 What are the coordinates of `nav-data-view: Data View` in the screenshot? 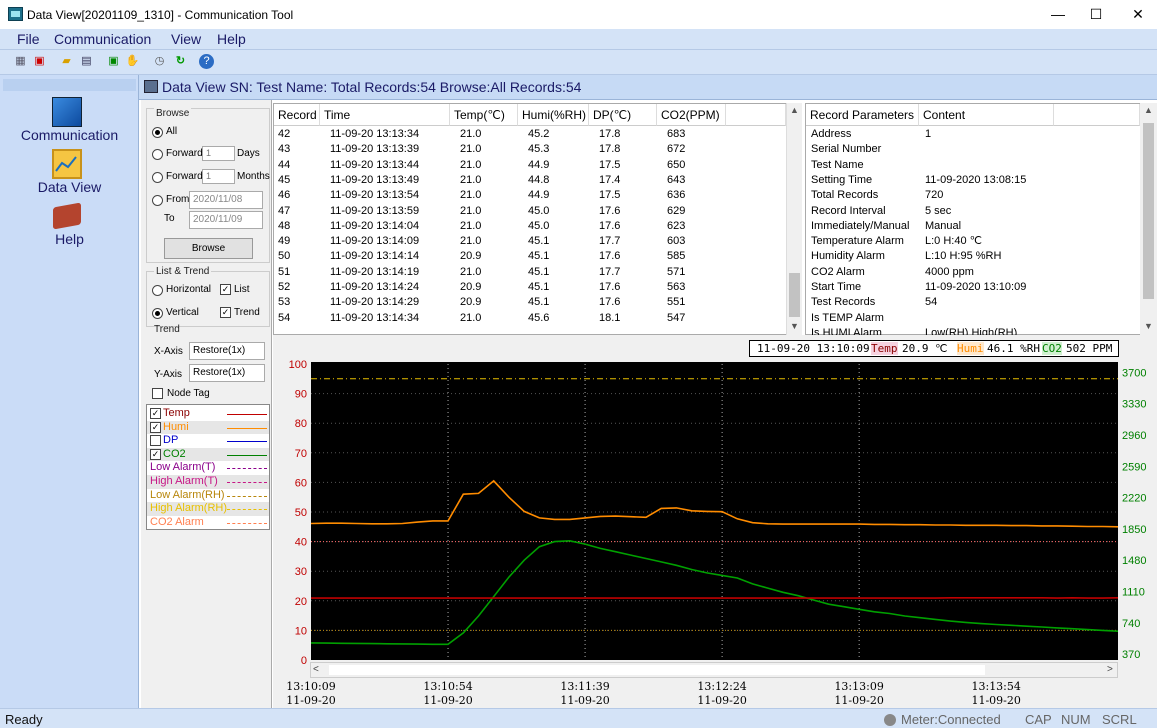 It's located at (69, 187).